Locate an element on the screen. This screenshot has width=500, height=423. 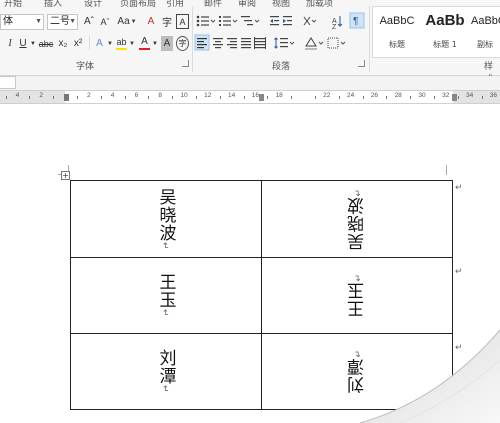
character-border-icon: A is located at coordinates (182, 21).